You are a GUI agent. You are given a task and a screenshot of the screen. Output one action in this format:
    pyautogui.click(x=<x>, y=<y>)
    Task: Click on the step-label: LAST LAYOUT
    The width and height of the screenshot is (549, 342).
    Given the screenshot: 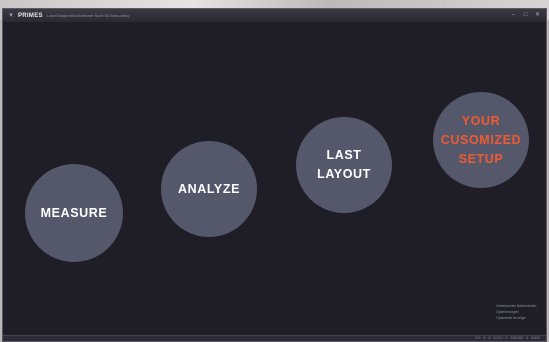 What is the action you would take?
    pyautogui.click(x=344, y=164)
    